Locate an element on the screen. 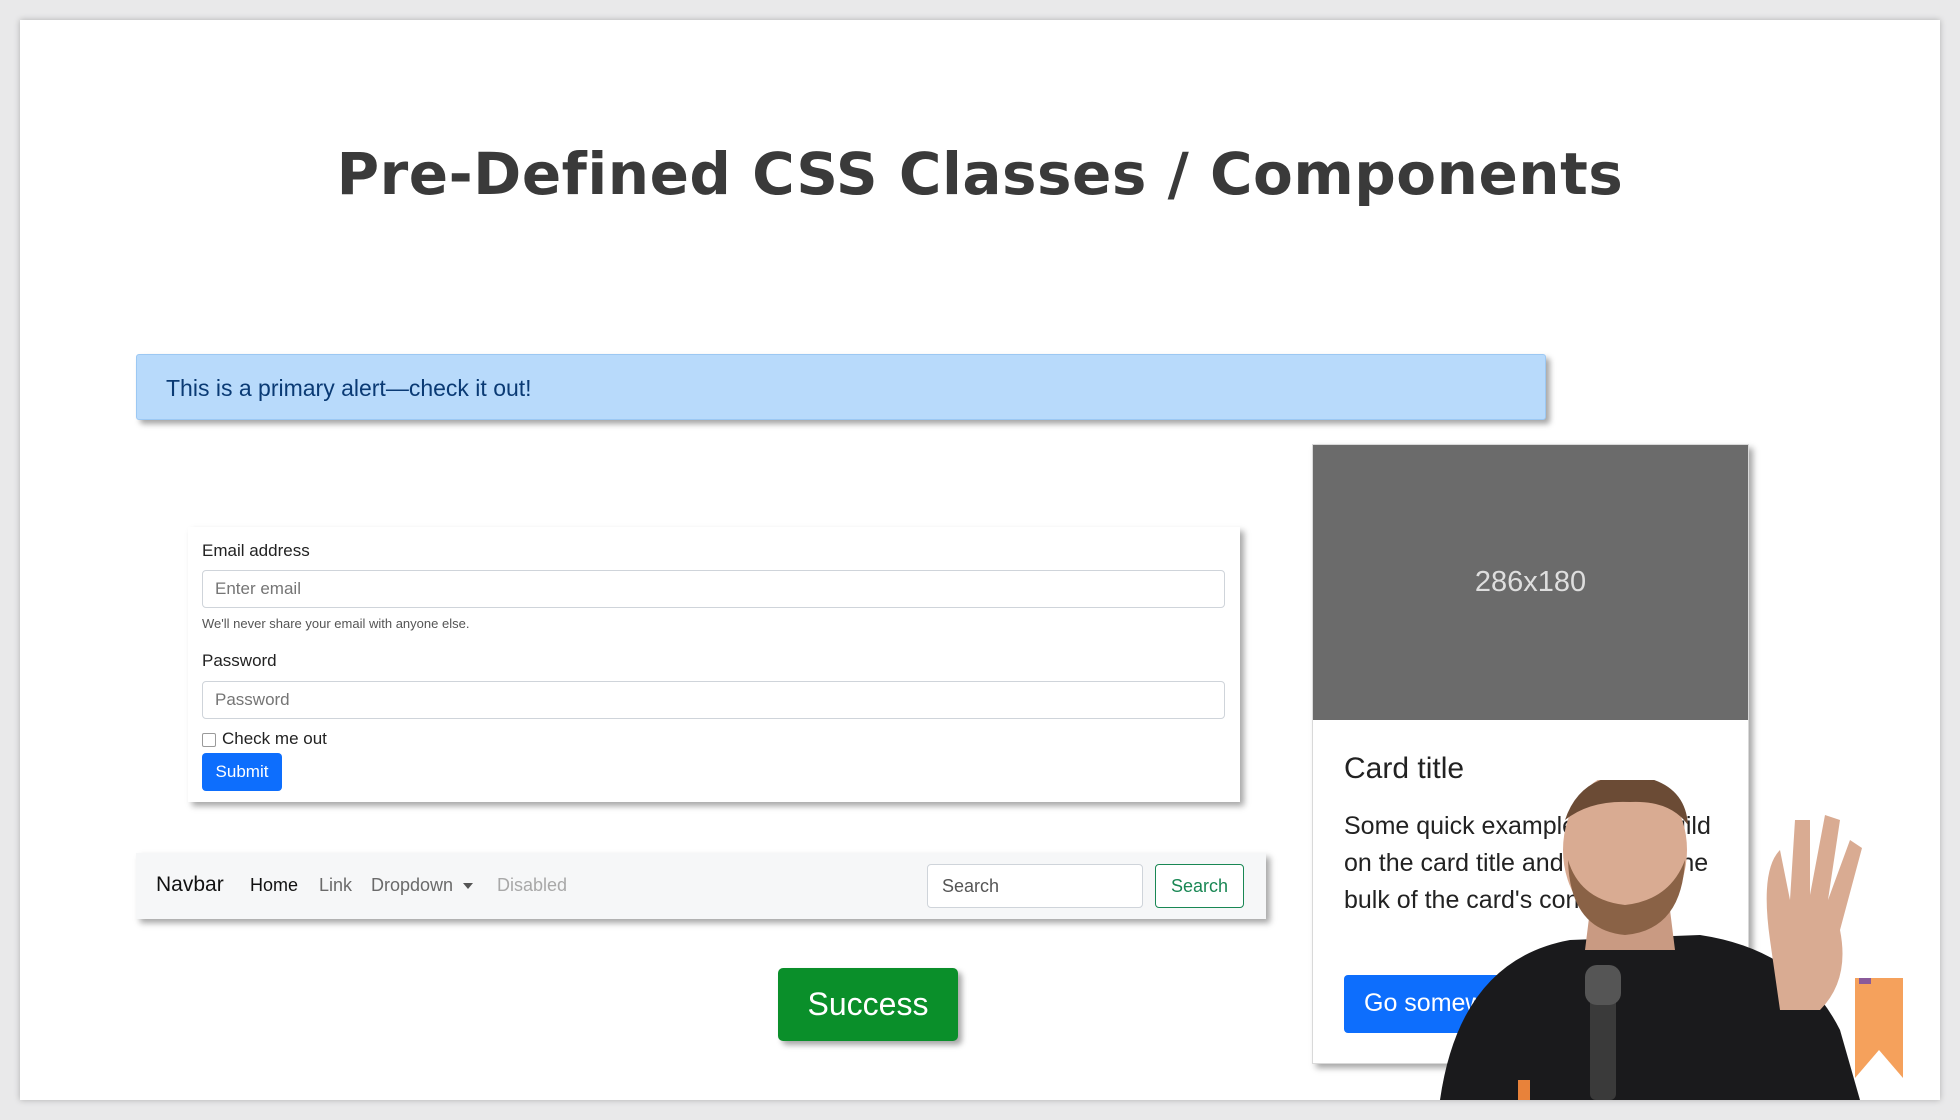  password-field is located at coordinates (713, 700).